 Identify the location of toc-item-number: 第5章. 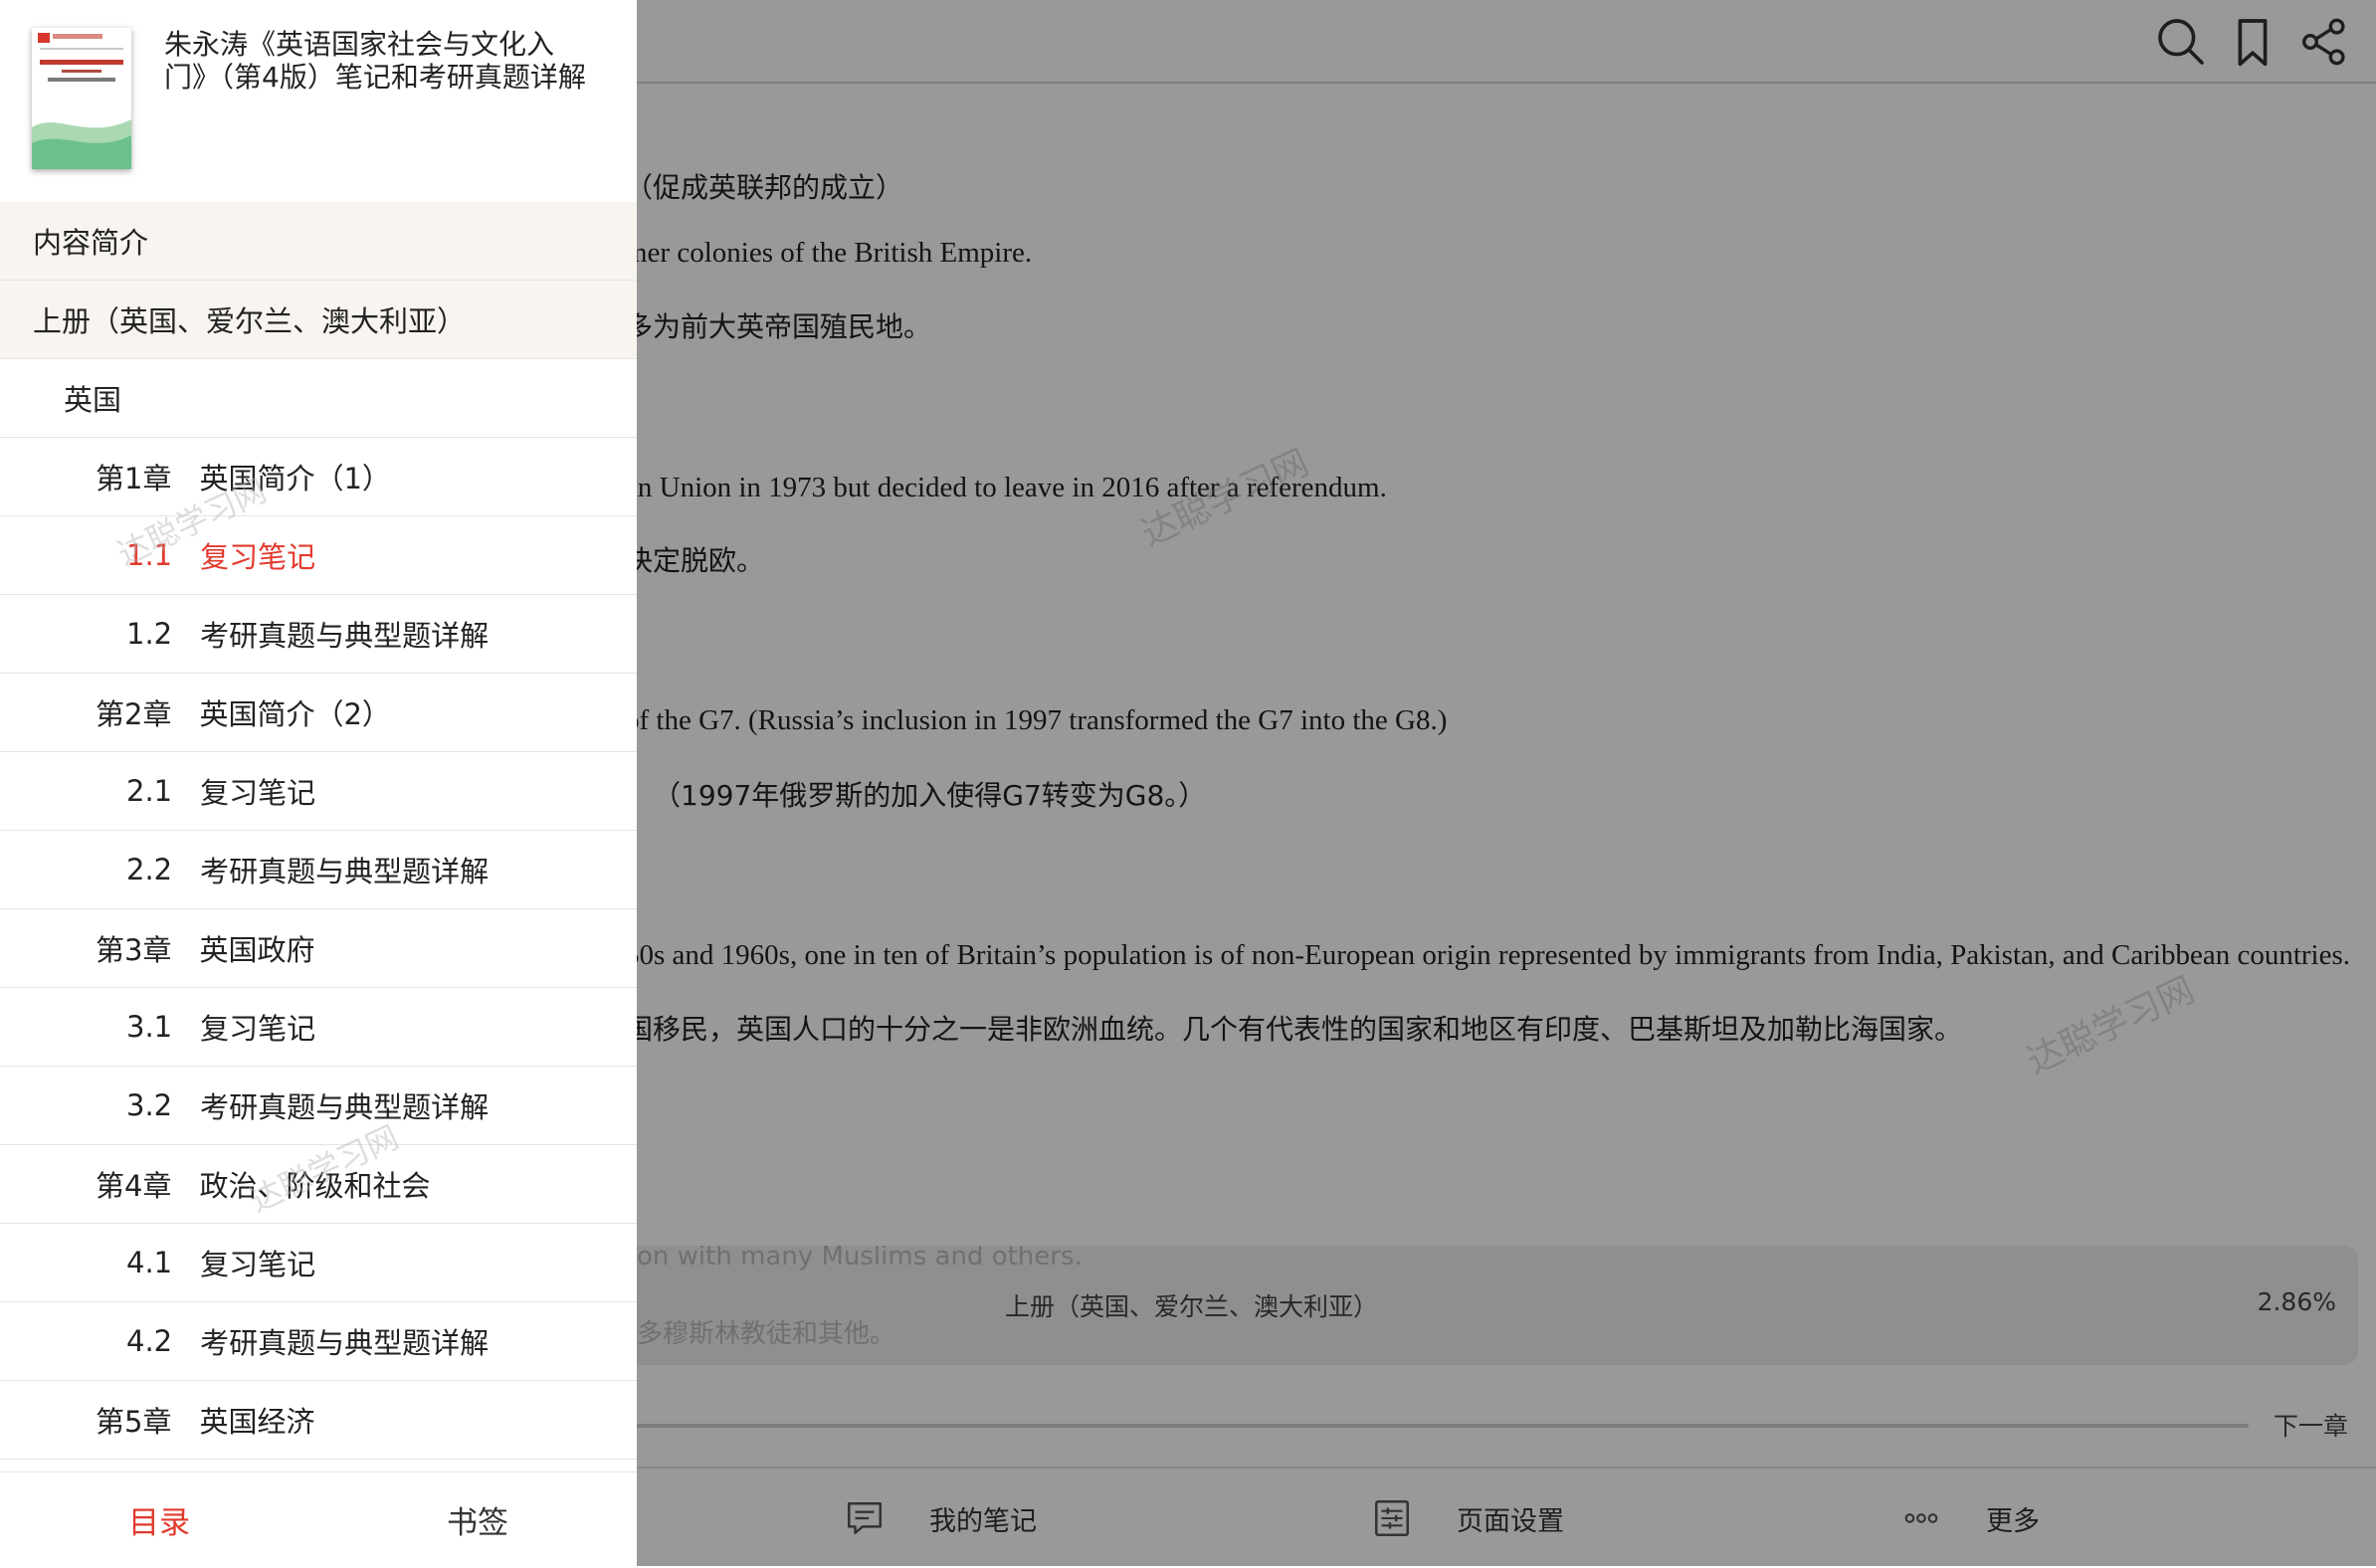
(134, 1422).